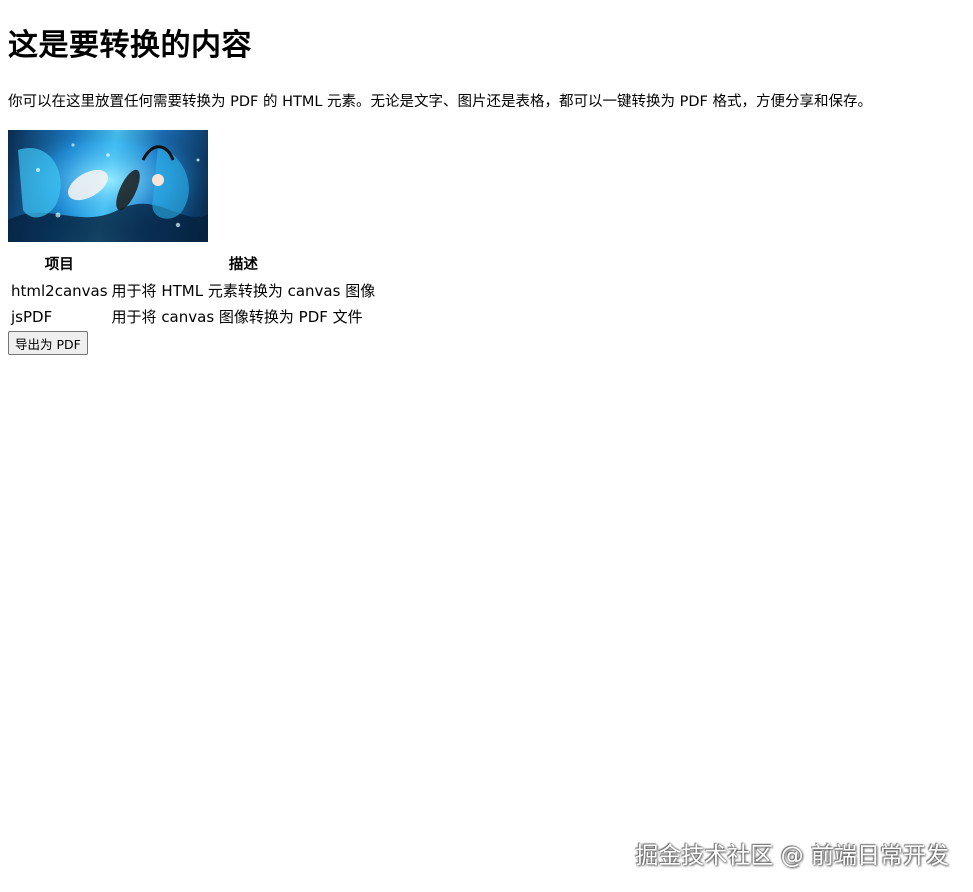  I want to click on illustration-art, so click(108, 186).